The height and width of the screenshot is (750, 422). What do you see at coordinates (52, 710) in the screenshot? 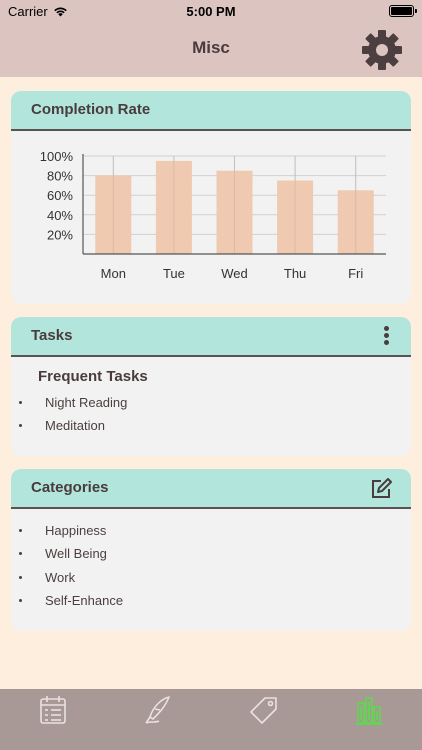
I see `calendar-icon` at bounding box center [52, 710].